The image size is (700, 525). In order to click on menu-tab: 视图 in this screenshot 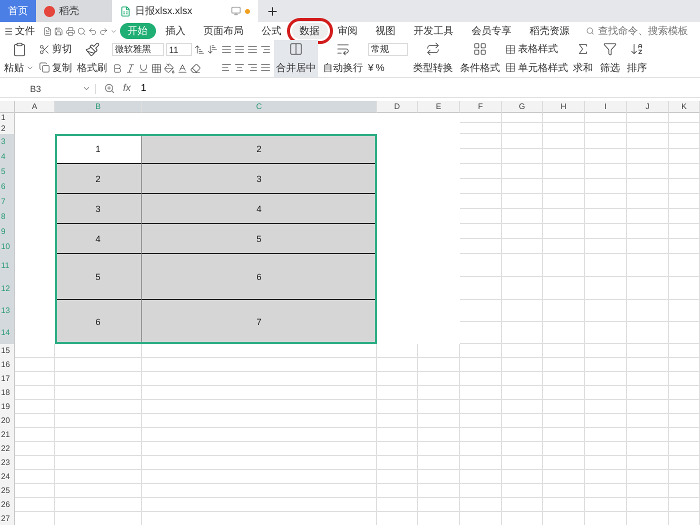, I will do `click(386, 31)`.